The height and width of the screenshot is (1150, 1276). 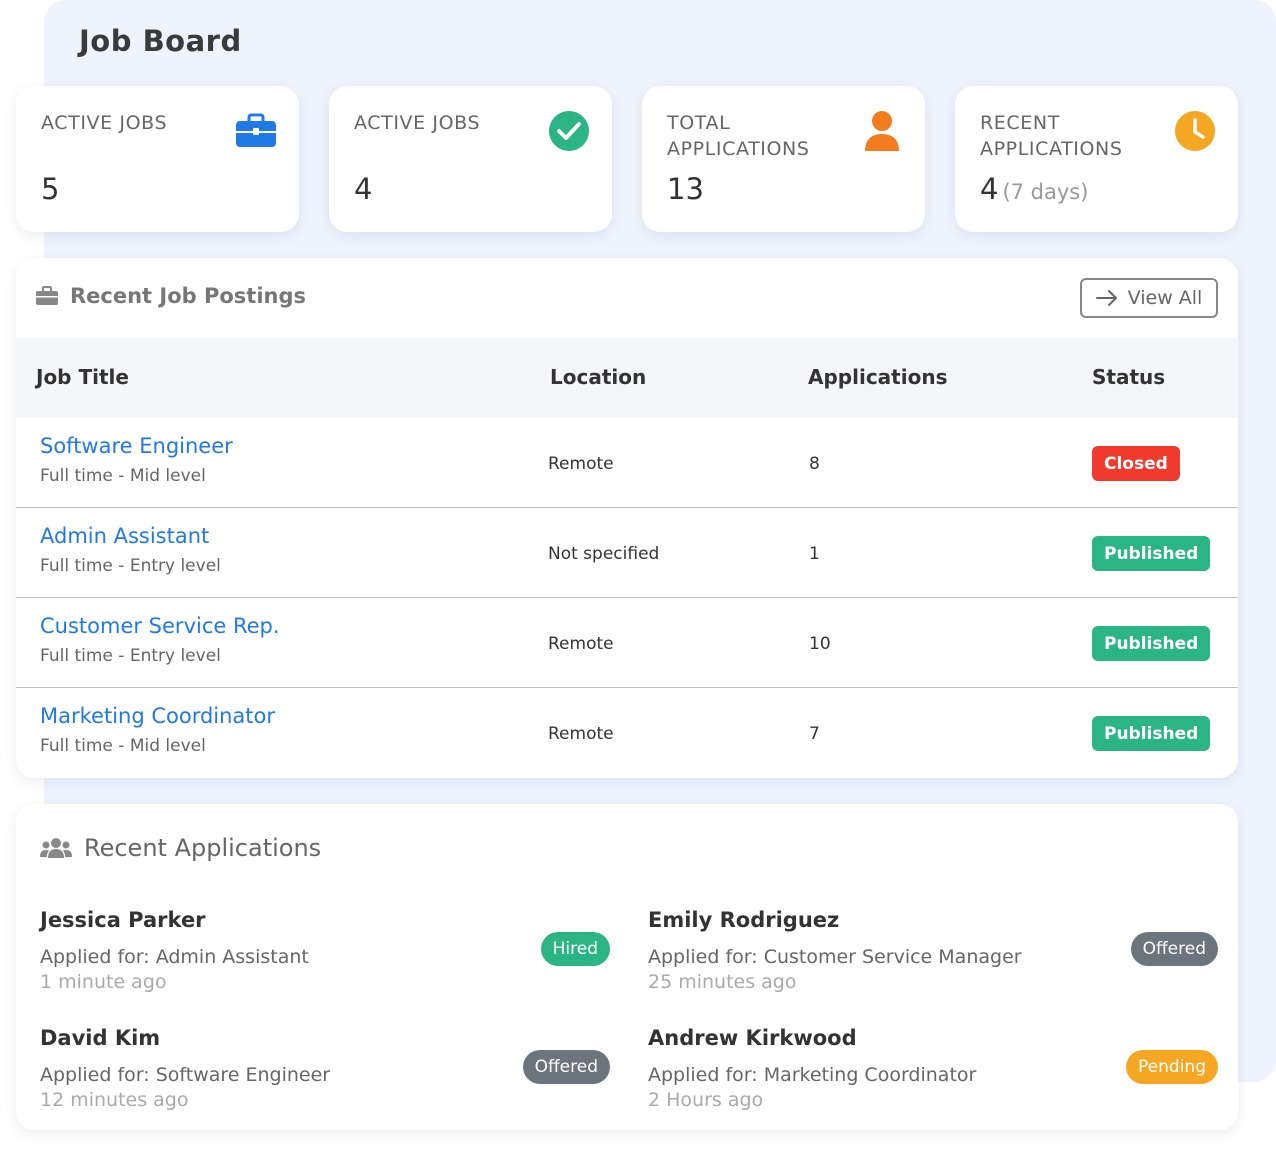 I want to click on status-badge: Closed, so click(x=1136, y=463).